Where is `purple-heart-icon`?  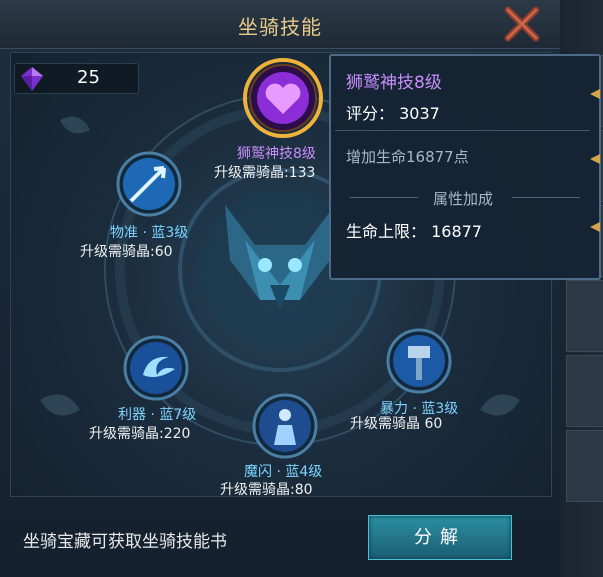
purple-heart-icon is located at coordinates (283, 98).